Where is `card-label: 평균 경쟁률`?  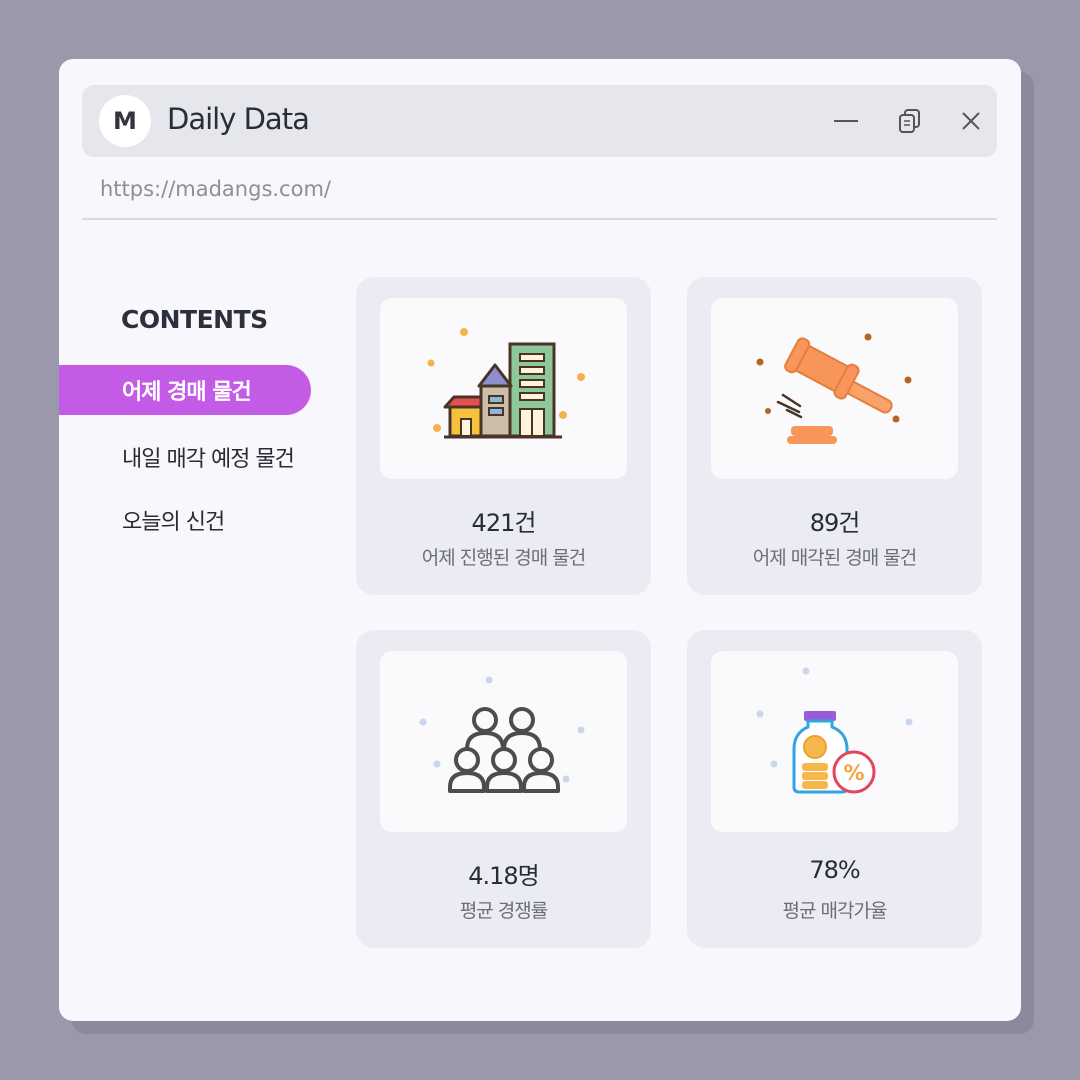
card-label: 평균 경쟁률 is located at coordinates (503, 911).